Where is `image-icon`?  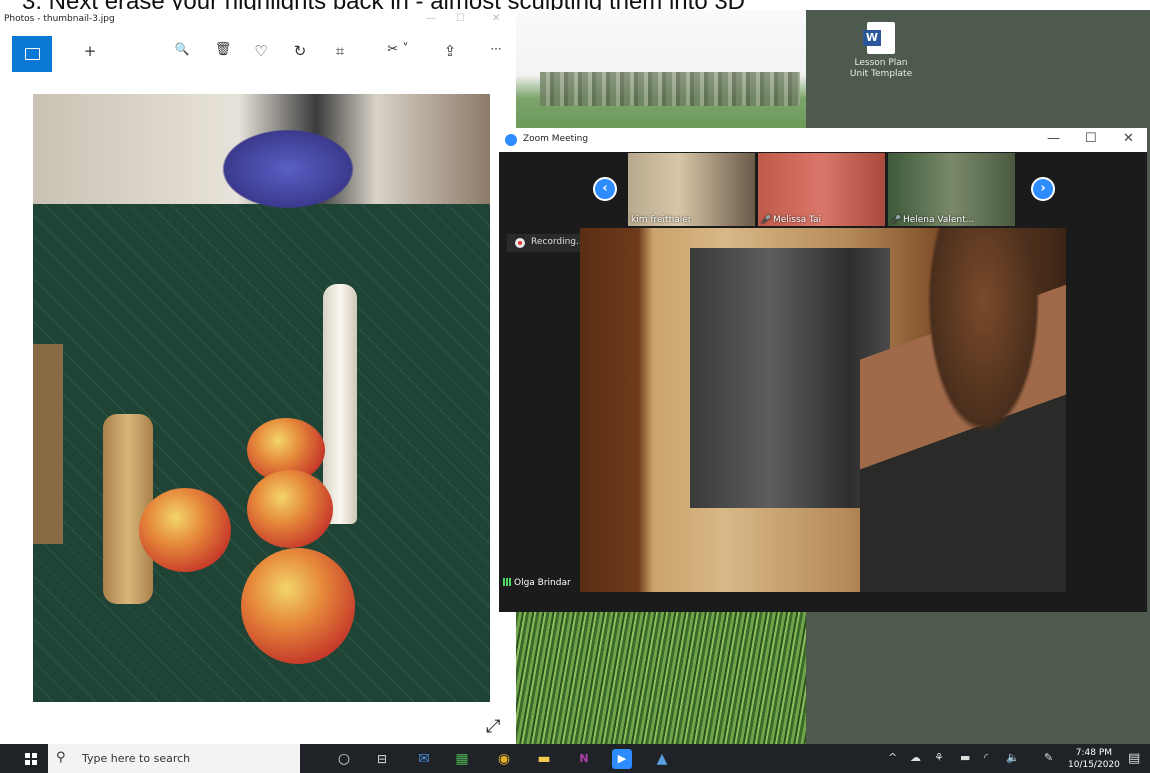 image-icon is located at coordinates (32, 54).